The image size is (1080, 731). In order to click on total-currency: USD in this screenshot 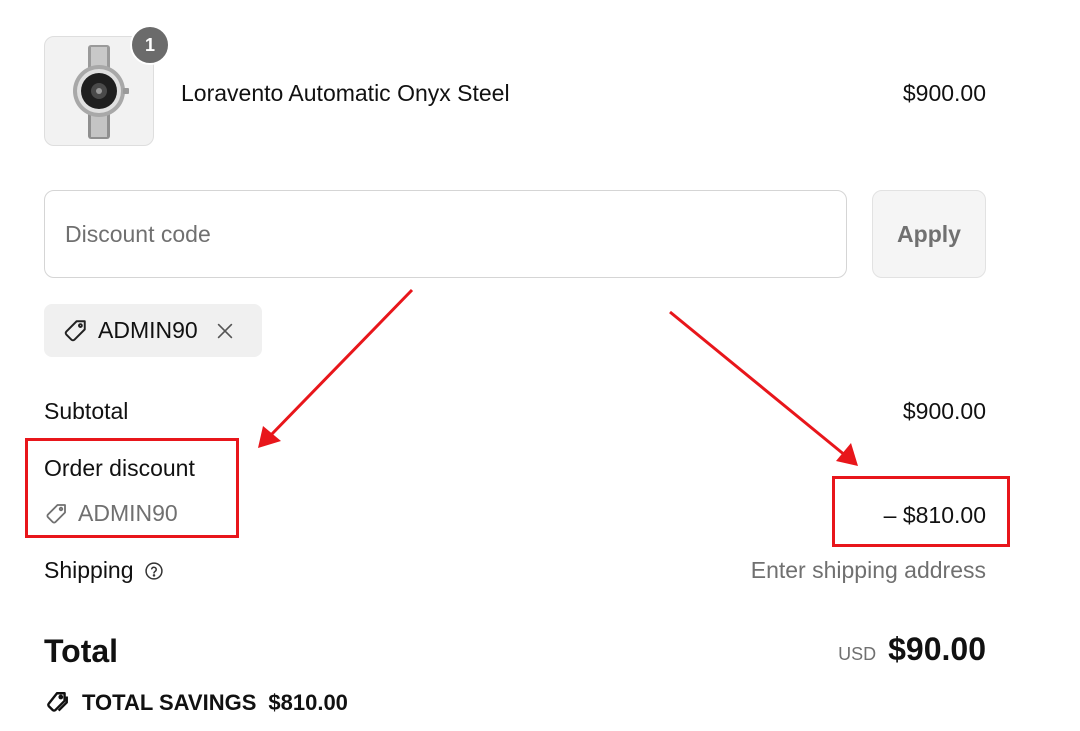, I will do `click(857, 654)`.